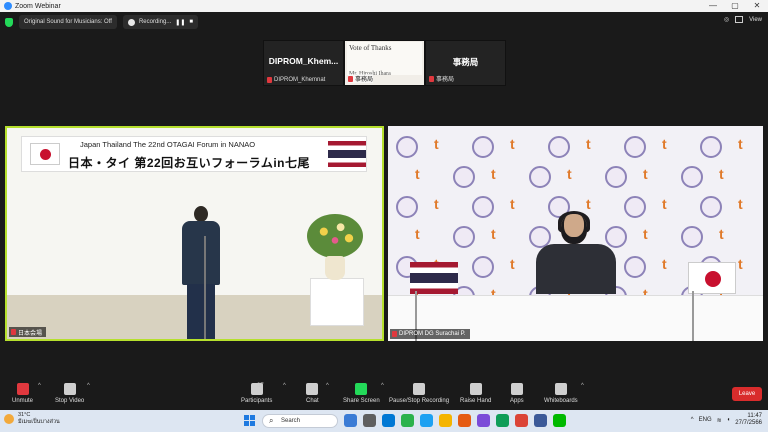  I want to click on share-caret-icon: ^, so click(382, 386).